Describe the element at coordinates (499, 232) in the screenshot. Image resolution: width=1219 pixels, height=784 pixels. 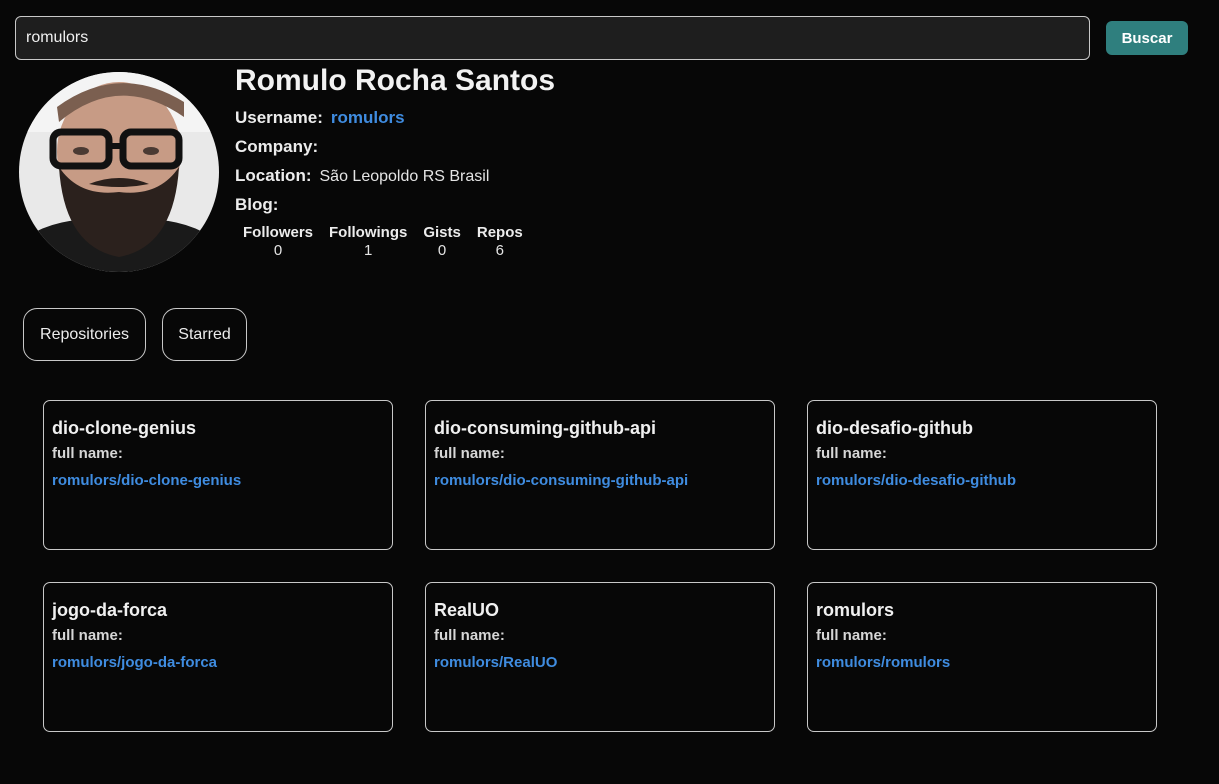
I see `stat-label: Repos` at that location.